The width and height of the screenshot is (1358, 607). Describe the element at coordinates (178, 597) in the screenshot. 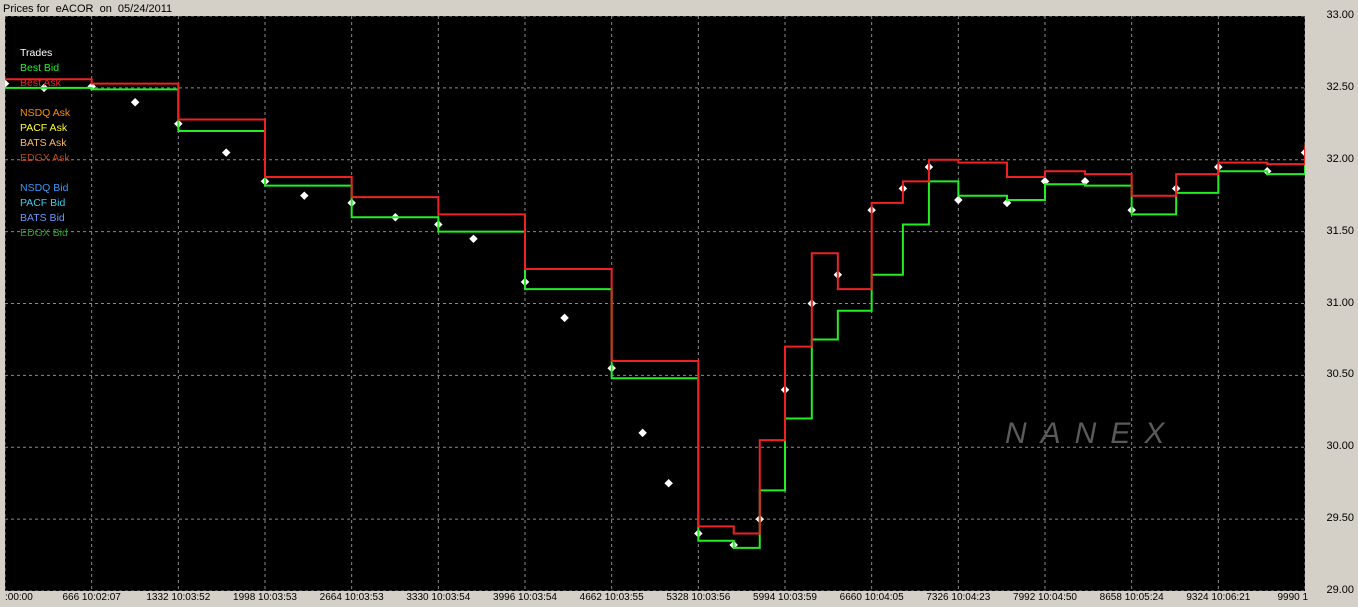

I see `x-tick-label: 1332 10:03:52` at that location.